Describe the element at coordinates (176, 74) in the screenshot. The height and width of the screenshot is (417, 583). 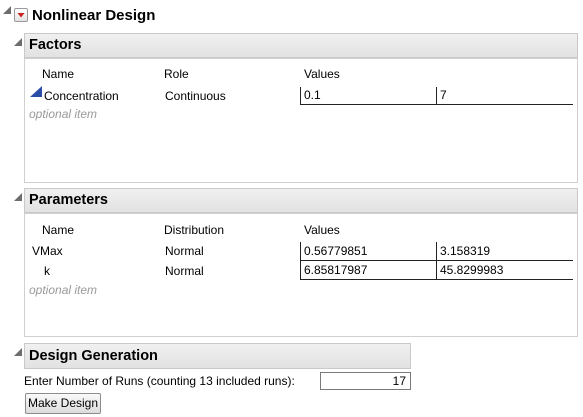
I see `factors-col-role: Role` at that location.